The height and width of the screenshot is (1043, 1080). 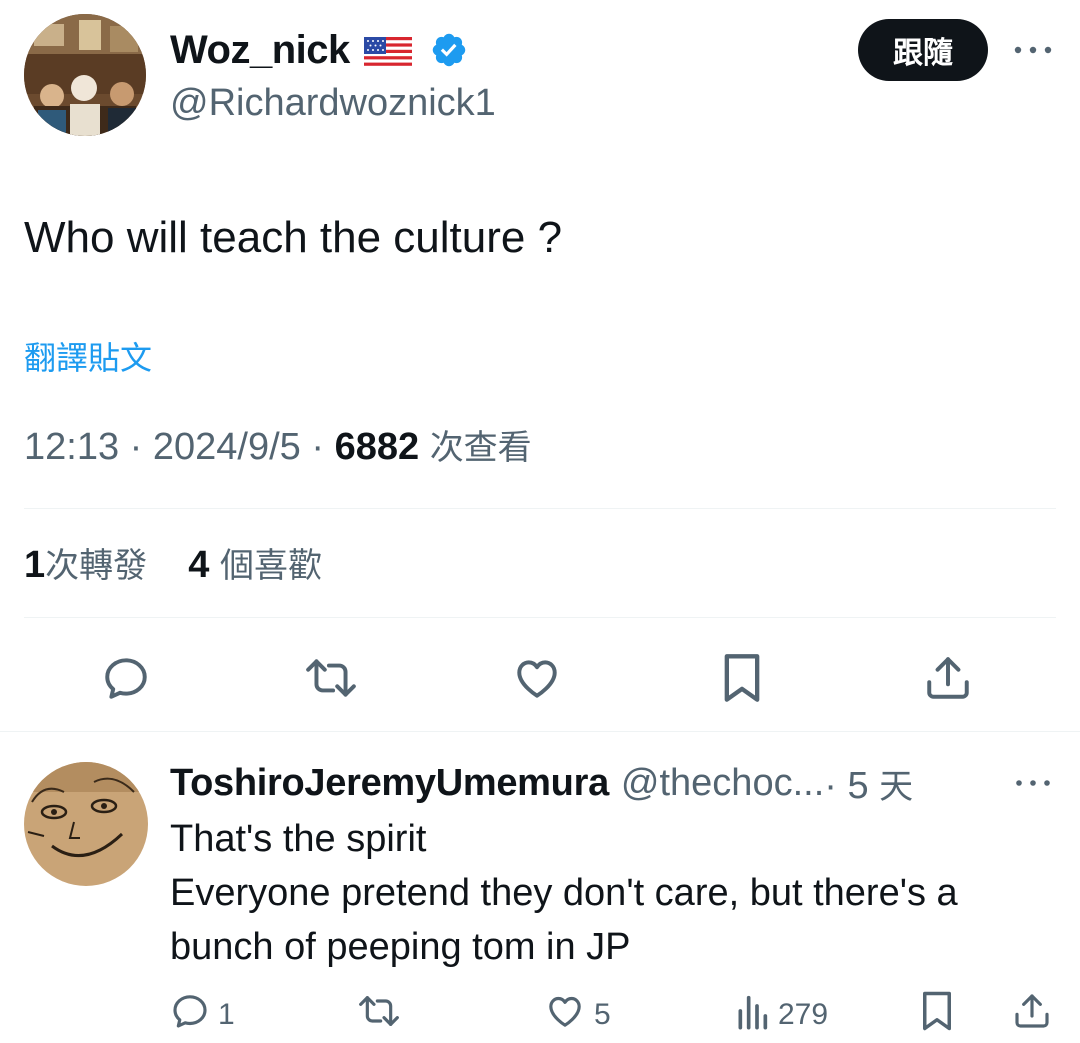 I want to click on tweet-date: 2024/9/5, so click(x=227, y=447).